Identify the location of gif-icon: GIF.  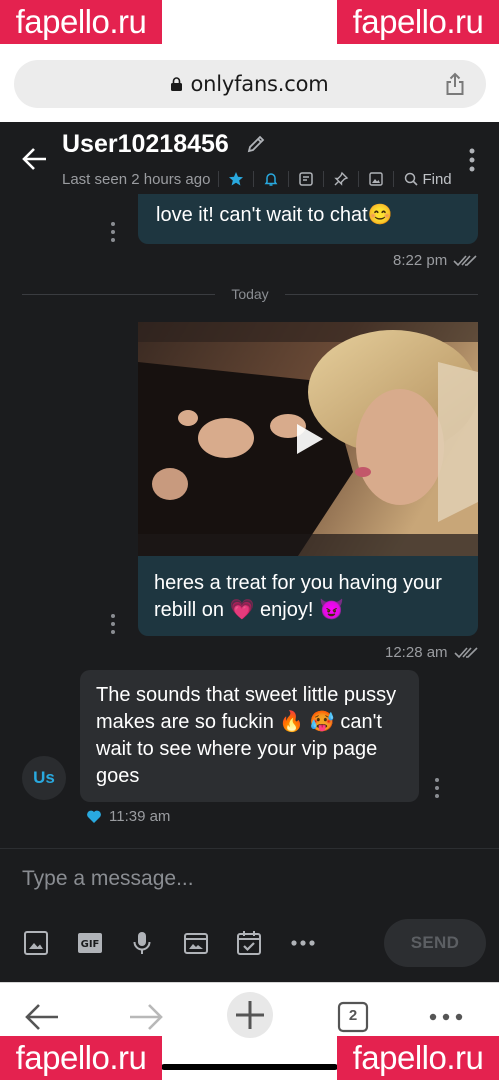
(90, 943).